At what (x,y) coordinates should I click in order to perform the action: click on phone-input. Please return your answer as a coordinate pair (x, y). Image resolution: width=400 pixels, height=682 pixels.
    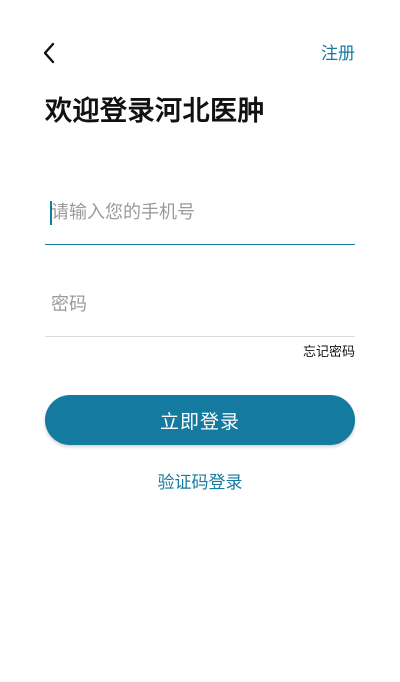
    Looking at the image, I should click on (200, 212).